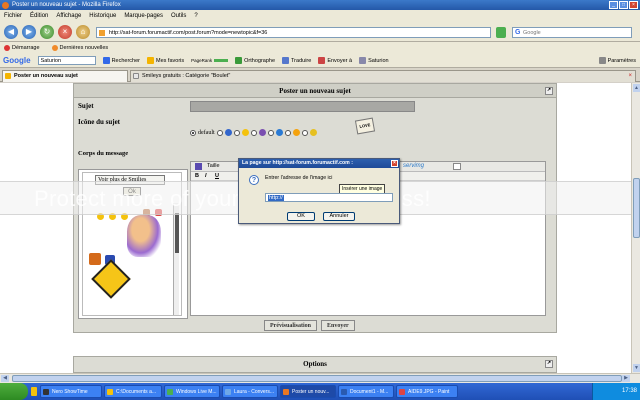 This screenshot has height=400, width=640. I want to click on user-icon, so click(363, 60).